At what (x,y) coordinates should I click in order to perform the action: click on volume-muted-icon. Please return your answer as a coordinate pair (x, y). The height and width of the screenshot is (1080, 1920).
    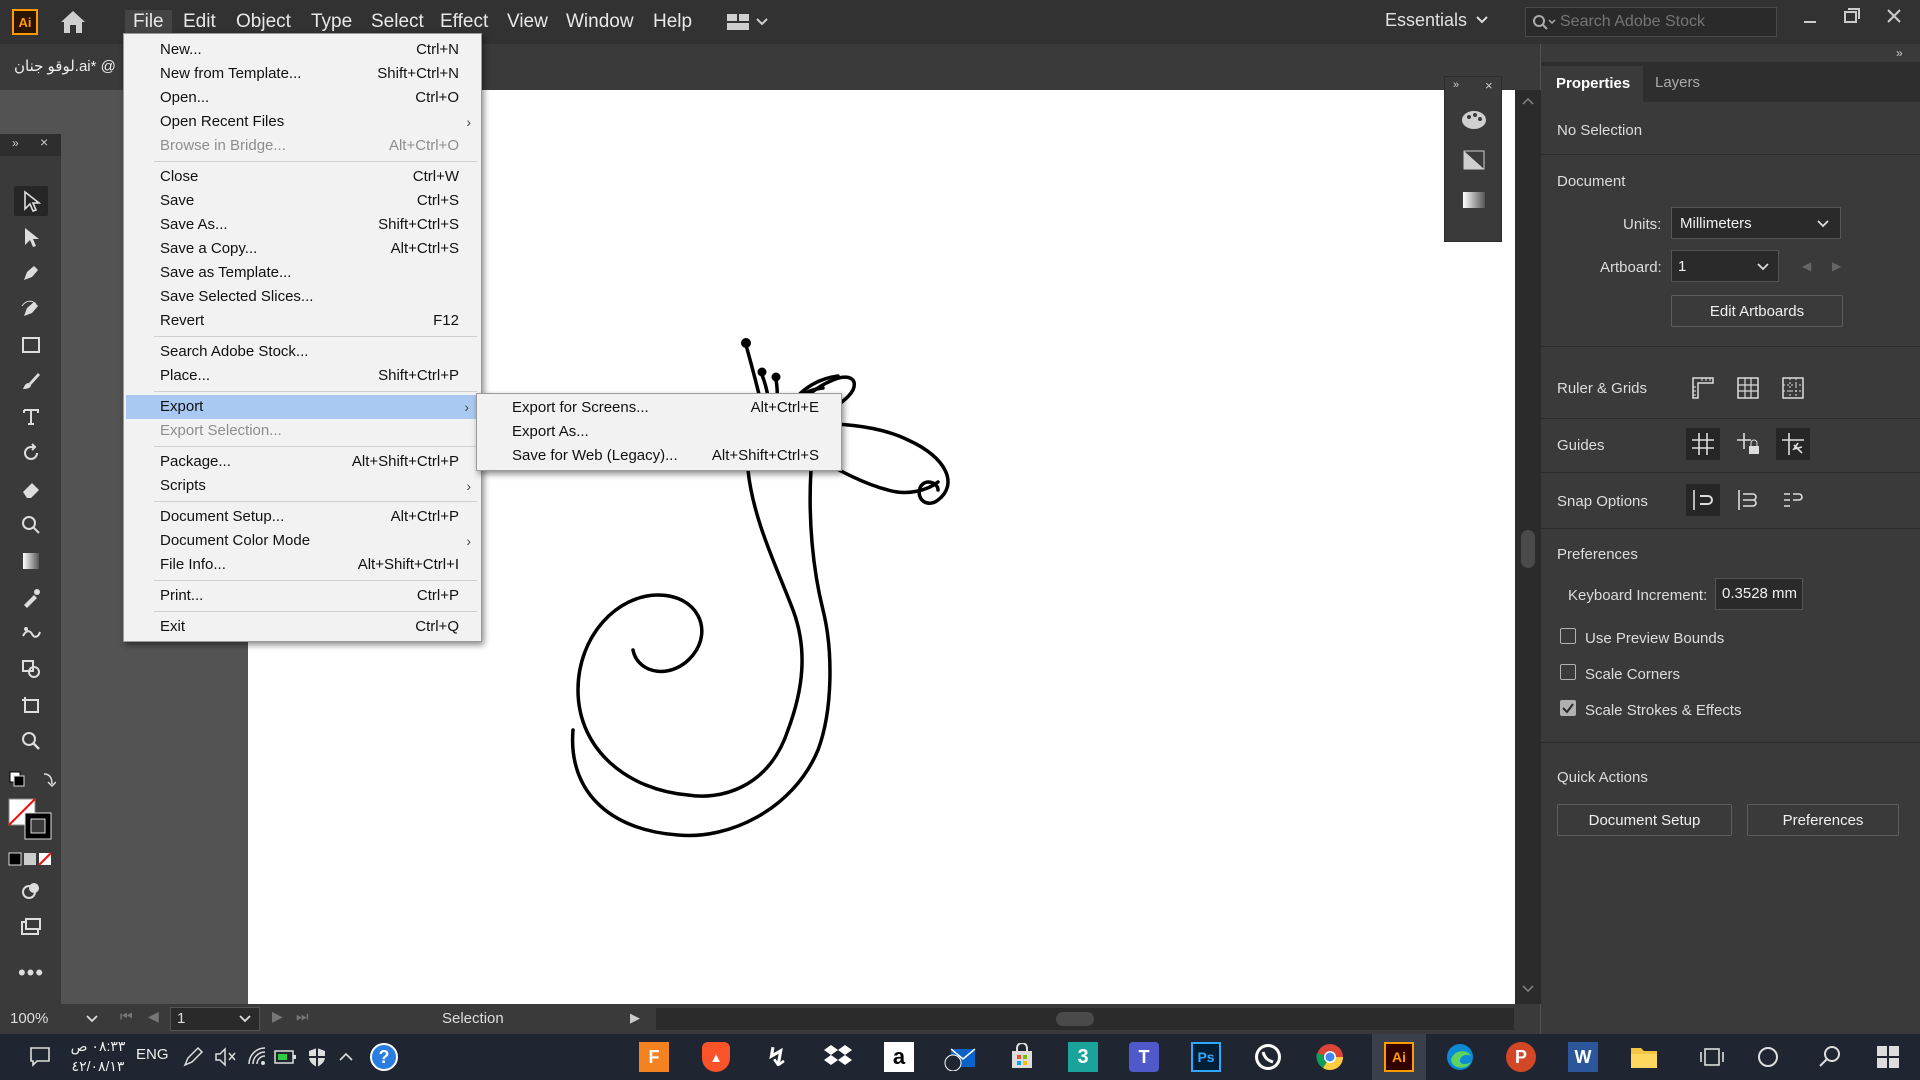
    Looking at the image, I should click on (226, 1057).